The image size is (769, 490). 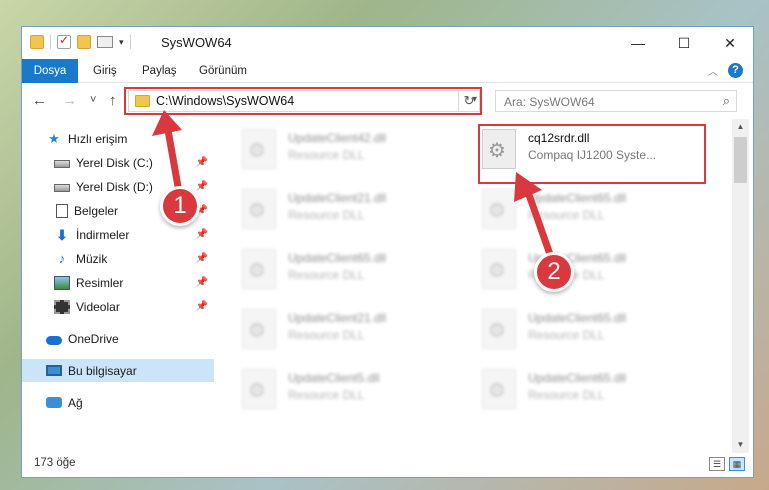 I want to click on ribbon-controls: ︿ ?, so click(x=725, y=70).